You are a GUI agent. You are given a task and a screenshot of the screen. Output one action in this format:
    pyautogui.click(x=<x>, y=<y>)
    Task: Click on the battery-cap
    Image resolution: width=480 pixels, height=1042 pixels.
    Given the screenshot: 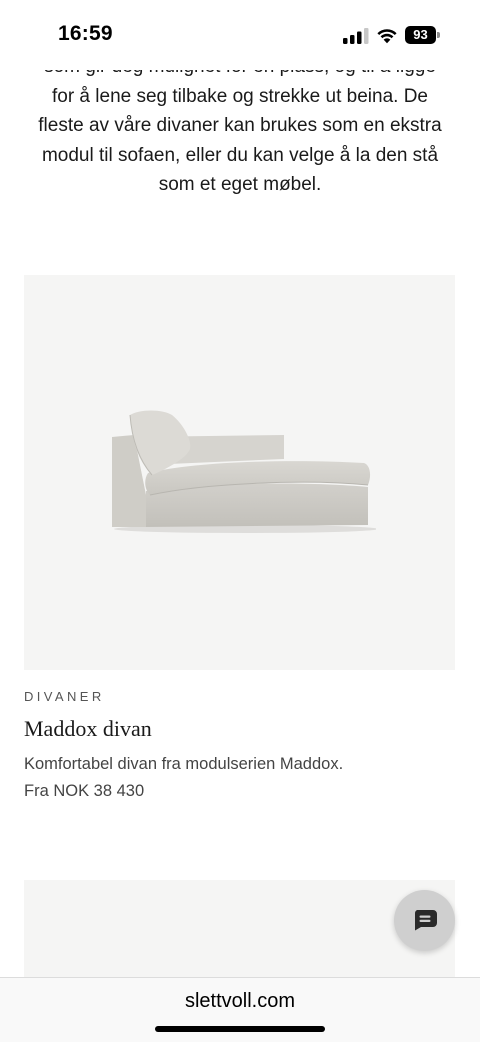 What is the action you would take?
    pyautogui.click(x=438, y=35)
    